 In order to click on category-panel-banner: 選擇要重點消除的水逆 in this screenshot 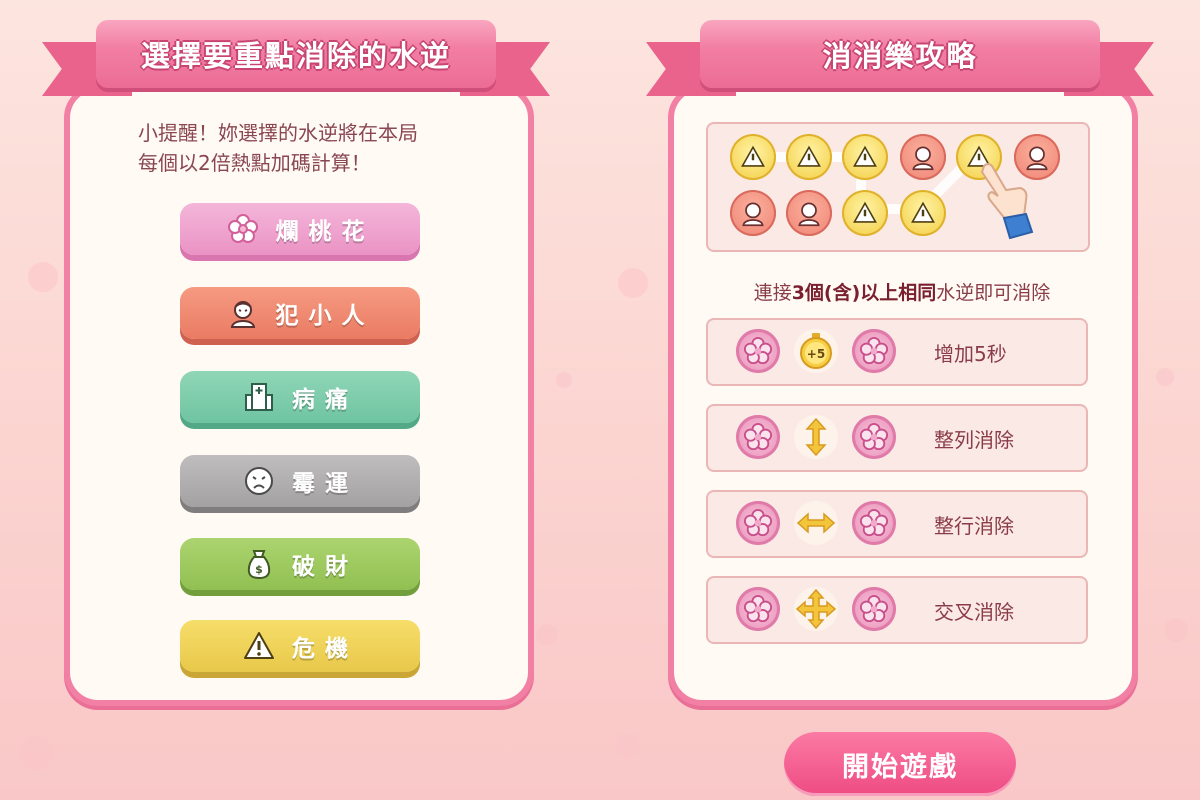, I will do `click(296, 53)`.